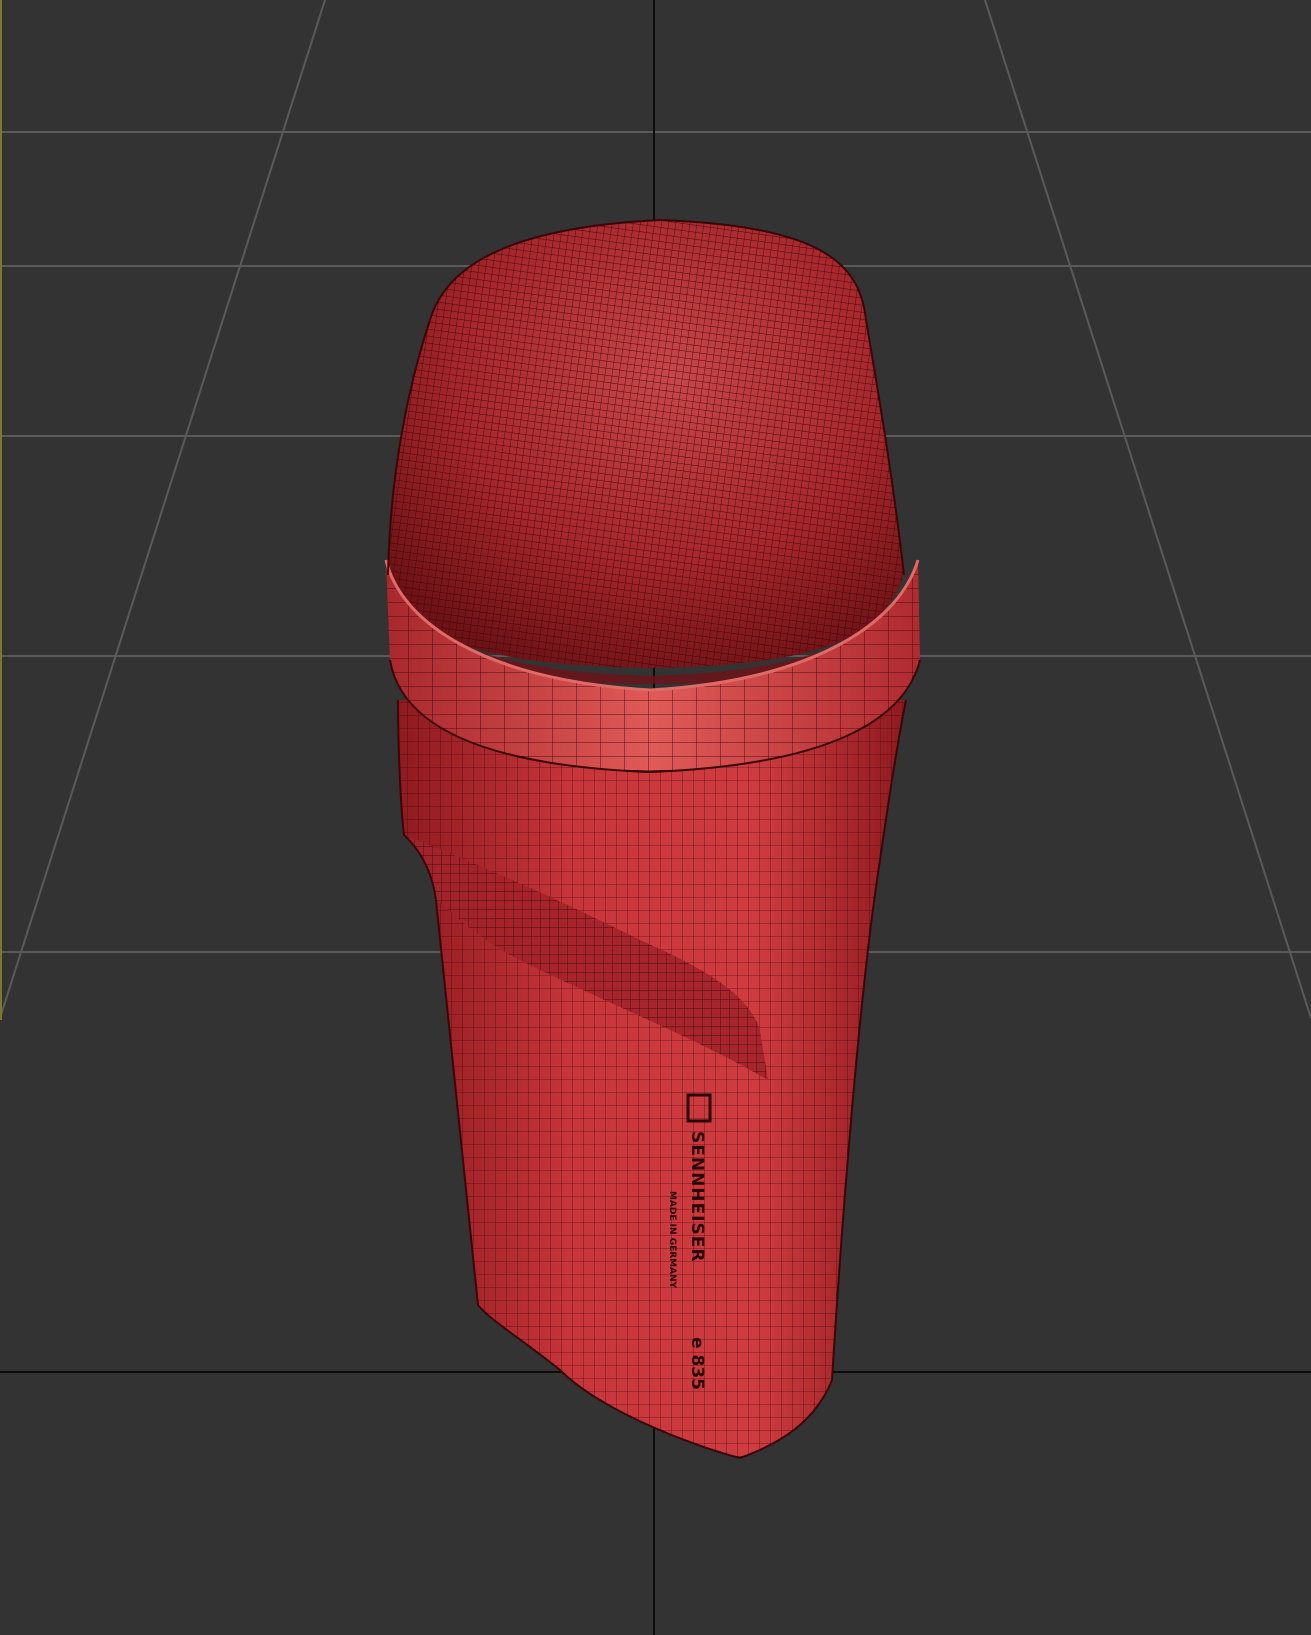 The width and height of the screenshot is (1311, 1635). Describe the element at coordinates (697, 1196) in the screenshot. I see `brand-text: SENNHEISER` at that location.